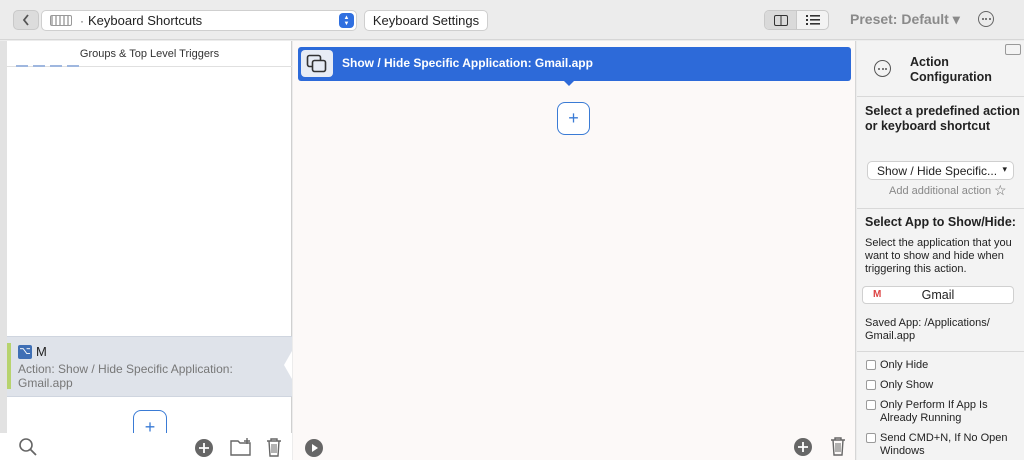  Describe the element at coordinates (41, 351) in the screenshot. I see `trigger-key: M` at that location.